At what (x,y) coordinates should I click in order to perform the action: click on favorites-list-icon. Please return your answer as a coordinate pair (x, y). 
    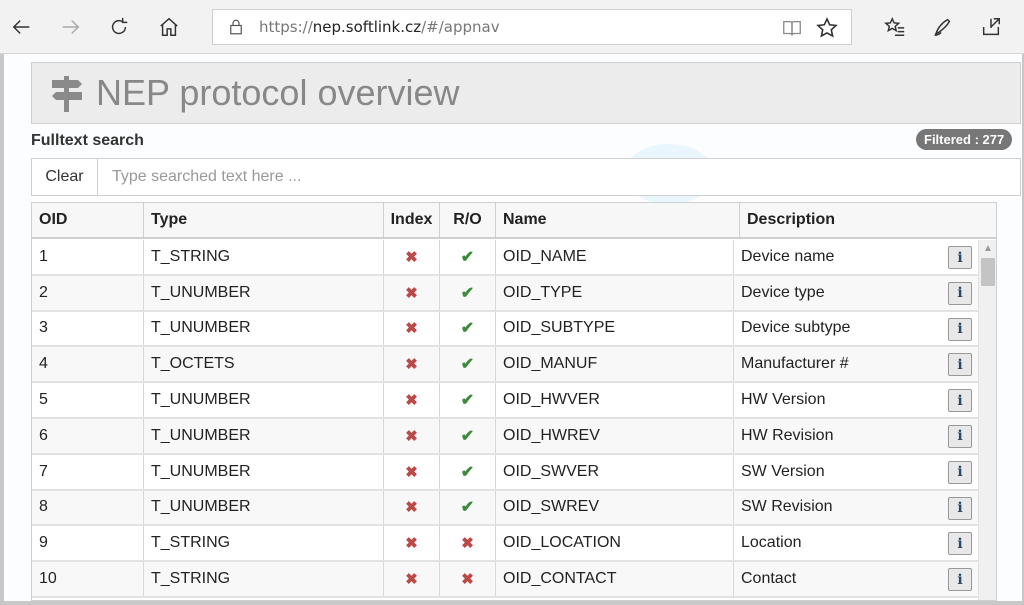
    Looking at the image, I should click on (894, 26).